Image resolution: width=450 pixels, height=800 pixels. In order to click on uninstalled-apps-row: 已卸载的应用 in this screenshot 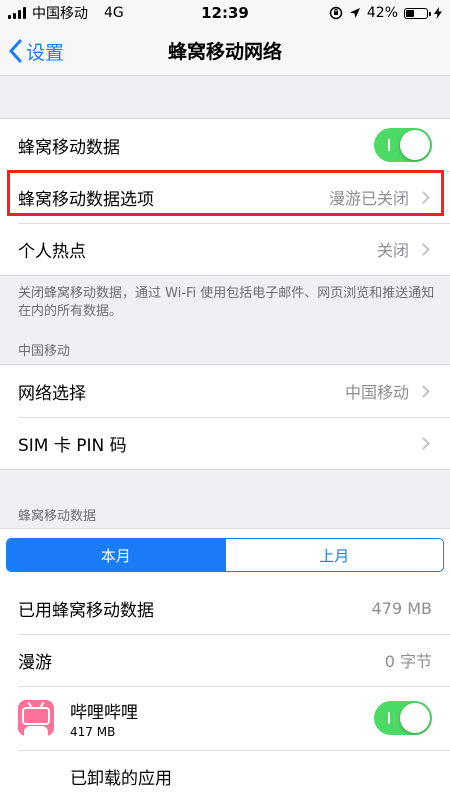, I will do `click(225, 775)`.